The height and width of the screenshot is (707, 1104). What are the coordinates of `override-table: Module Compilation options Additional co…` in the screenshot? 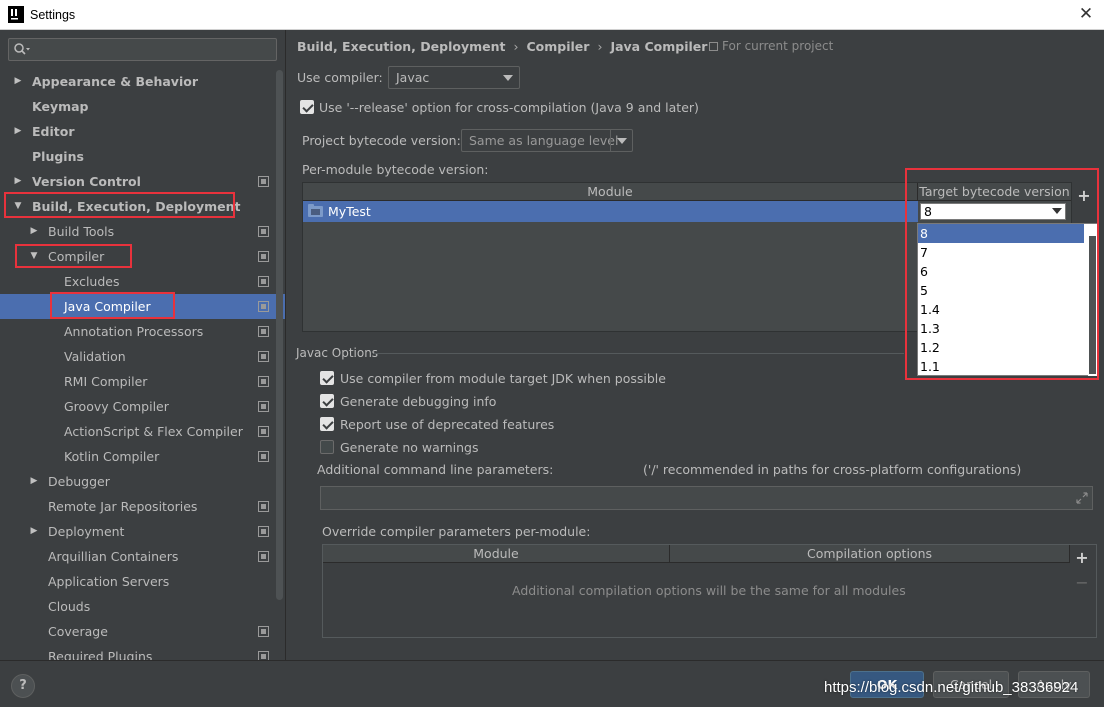 It's located at (709, 591).